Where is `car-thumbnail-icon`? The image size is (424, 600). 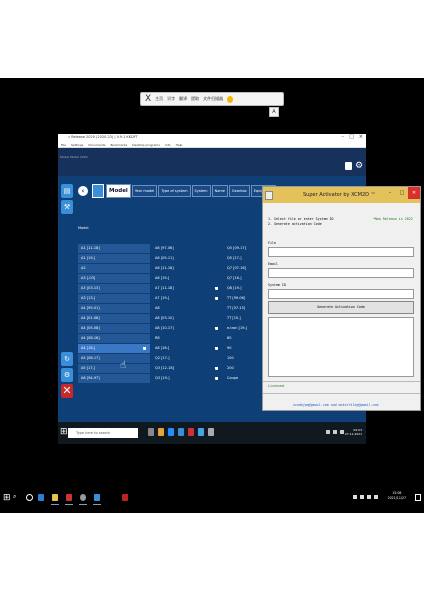 car-thumbnail-icon is located at coordinates (98, 191).